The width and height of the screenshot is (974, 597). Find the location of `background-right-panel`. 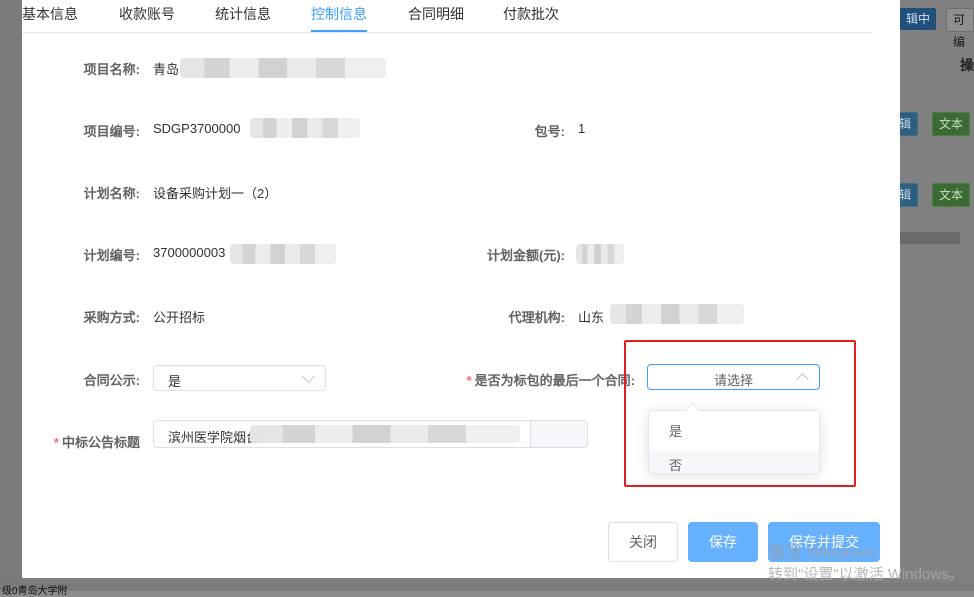

background-right-panel is located at coordinates (937, 295).